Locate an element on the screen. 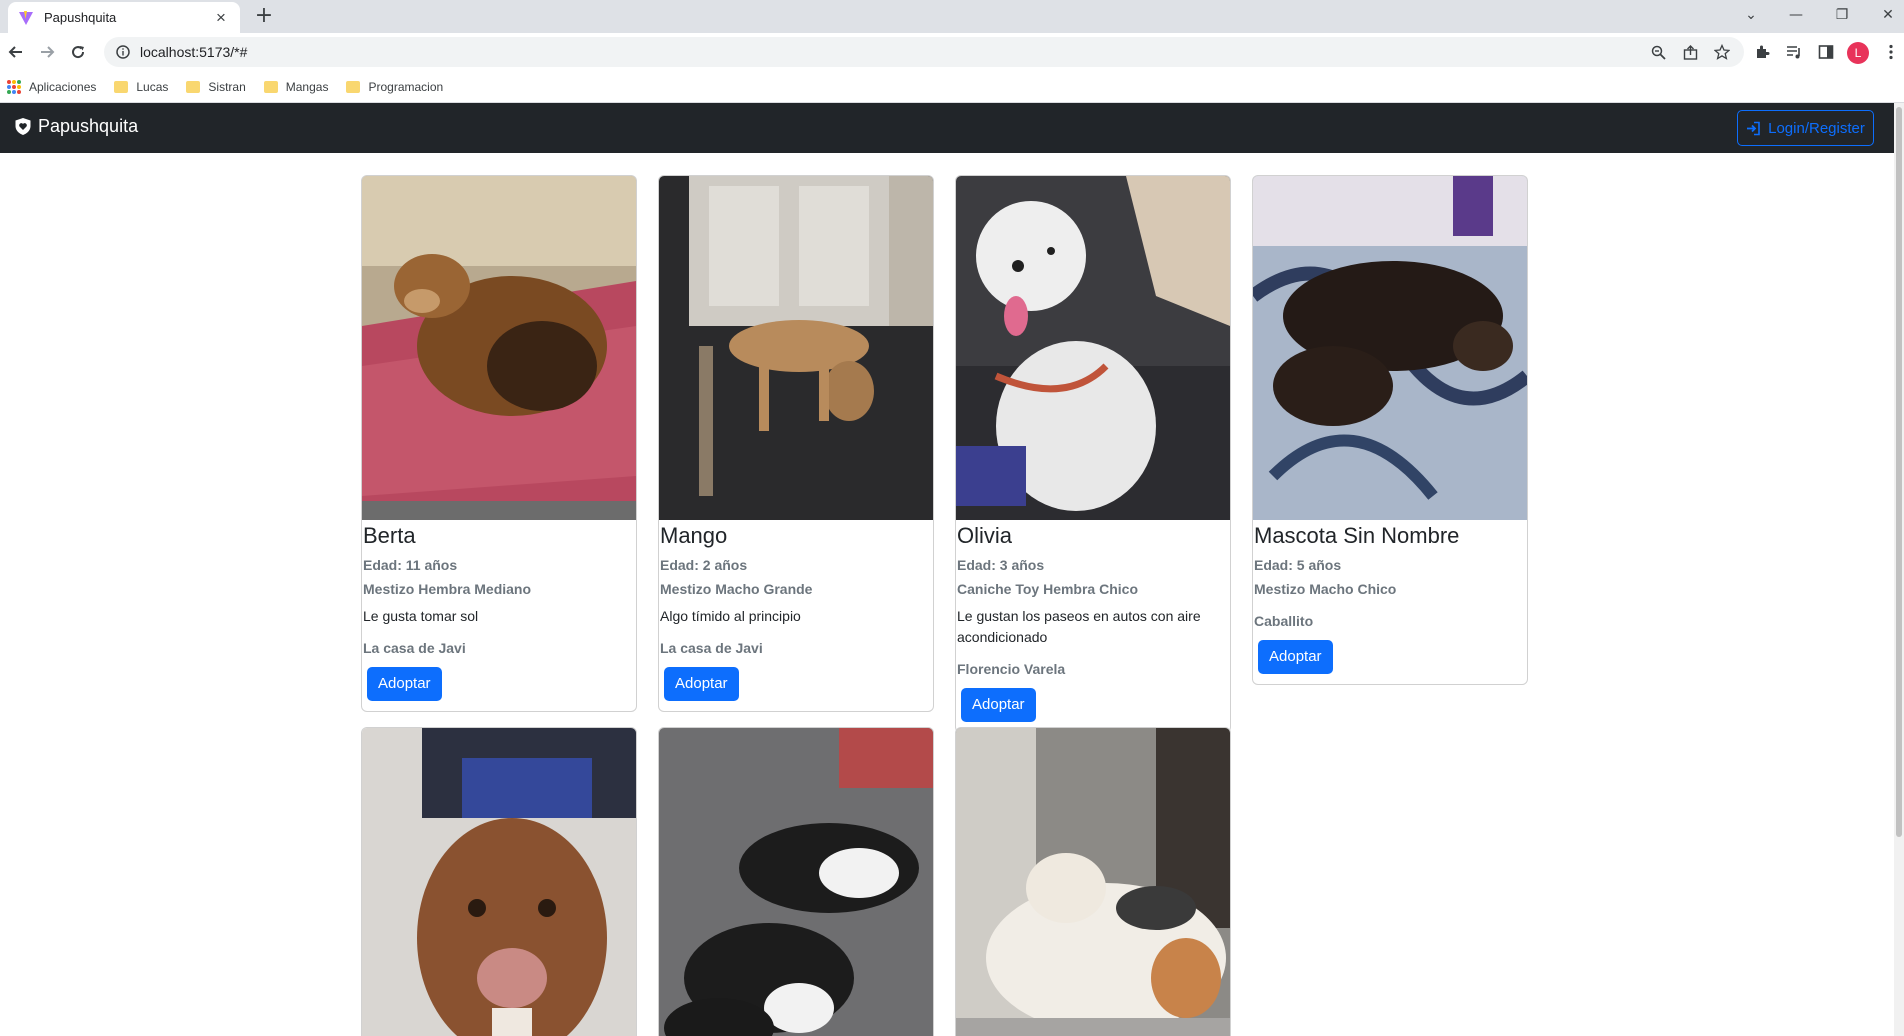 Image resolution: width=1904 pixels, height=1036 pixels. bookmark-aplicaciones: Aplicaciones is located at coordinates (52, 86).